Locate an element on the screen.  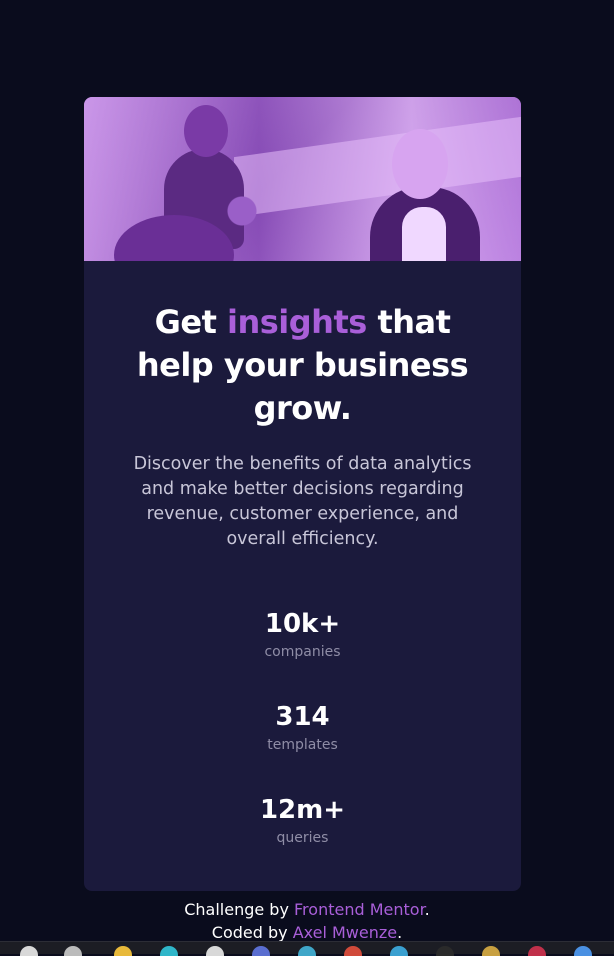
stat-value: 12m+ is located at coordinates (302, 810).